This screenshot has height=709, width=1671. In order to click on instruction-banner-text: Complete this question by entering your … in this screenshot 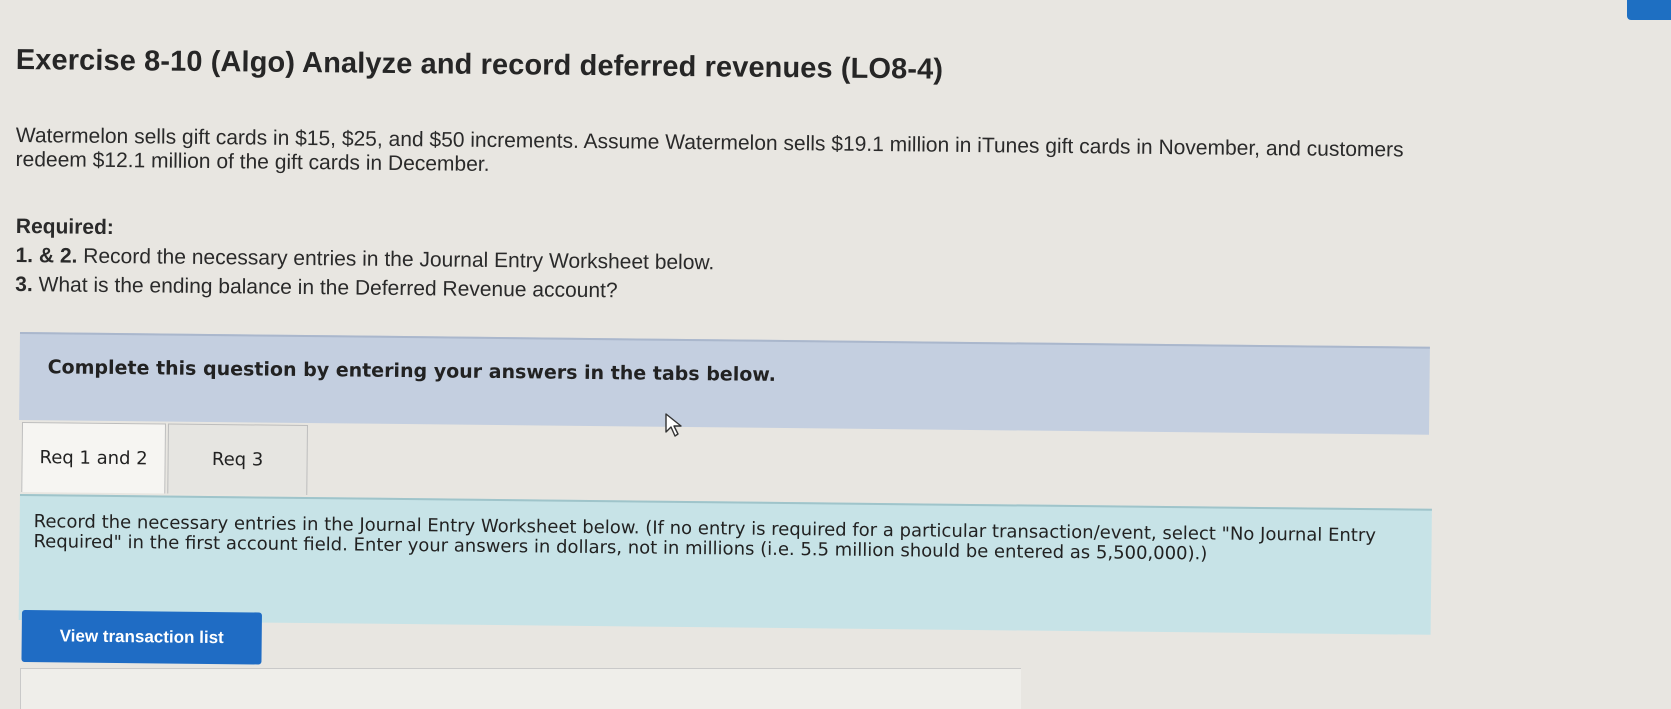, I will do `click(411, 371)`.